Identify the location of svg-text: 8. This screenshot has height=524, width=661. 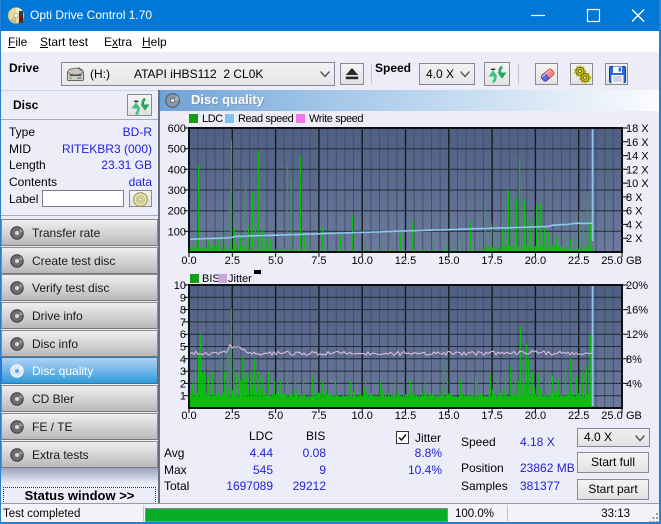
(183, 311).